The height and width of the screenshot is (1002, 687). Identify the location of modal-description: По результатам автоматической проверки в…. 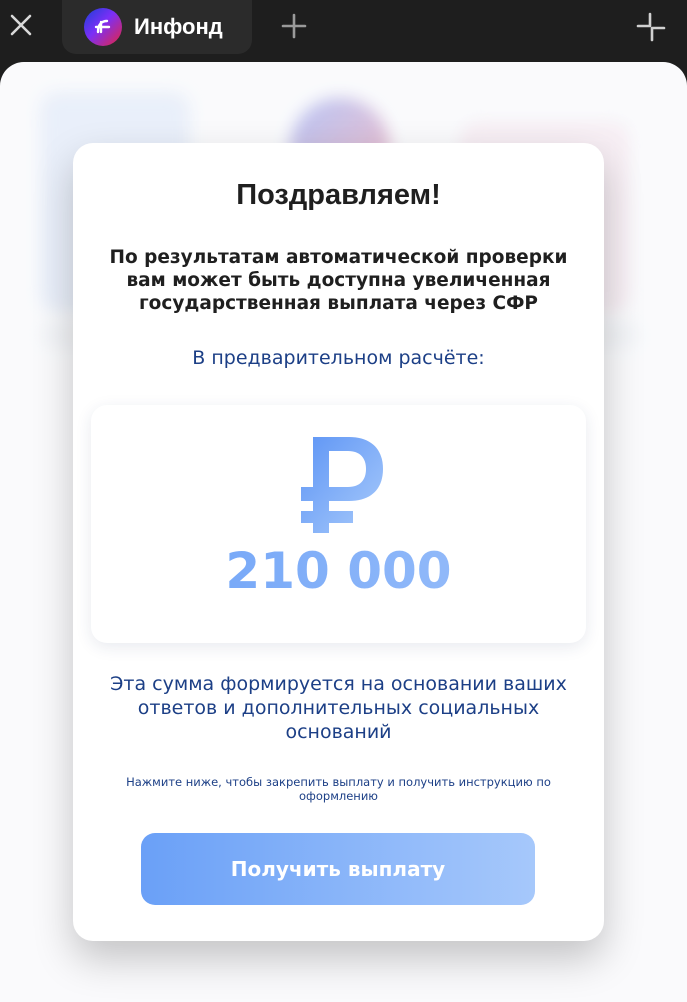
(338, 280).